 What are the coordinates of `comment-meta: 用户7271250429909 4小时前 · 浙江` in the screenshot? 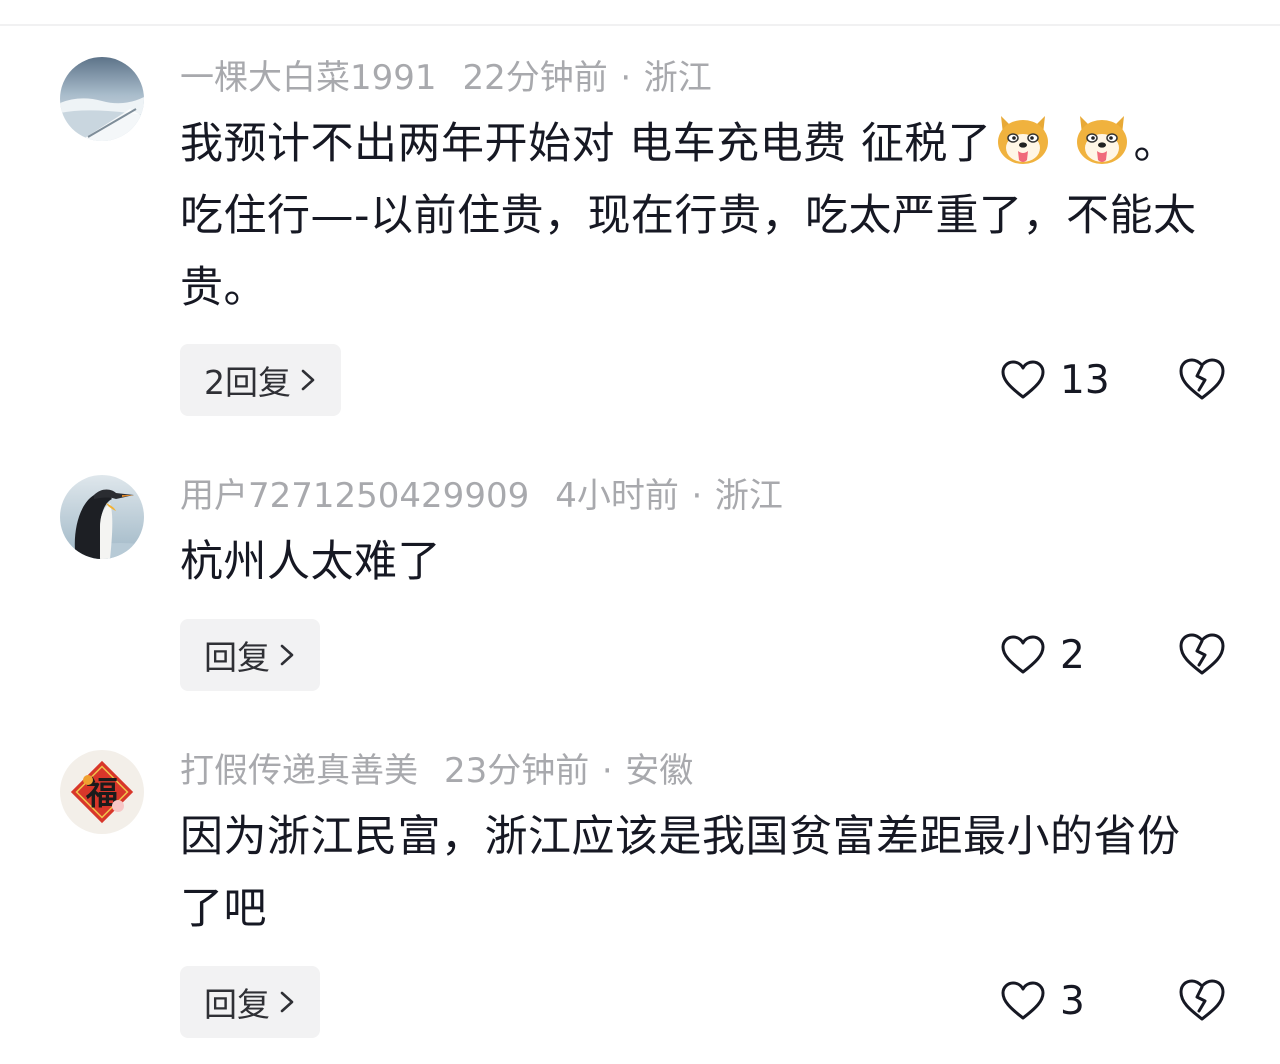 It's located at (481, 496).